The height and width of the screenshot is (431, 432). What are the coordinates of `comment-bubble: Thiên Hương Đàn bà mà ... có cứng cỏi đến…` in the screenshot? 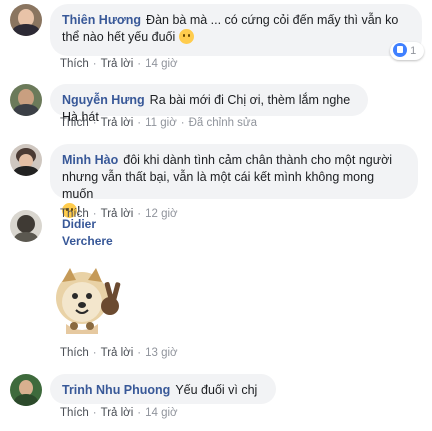 It's located at (236, 30).